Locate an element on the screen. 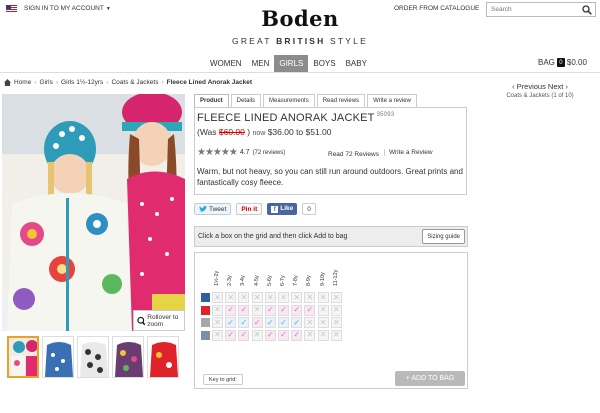 The image size is (600, 413). nav-item-boys: BOYS is located at coordinates (324, 63).